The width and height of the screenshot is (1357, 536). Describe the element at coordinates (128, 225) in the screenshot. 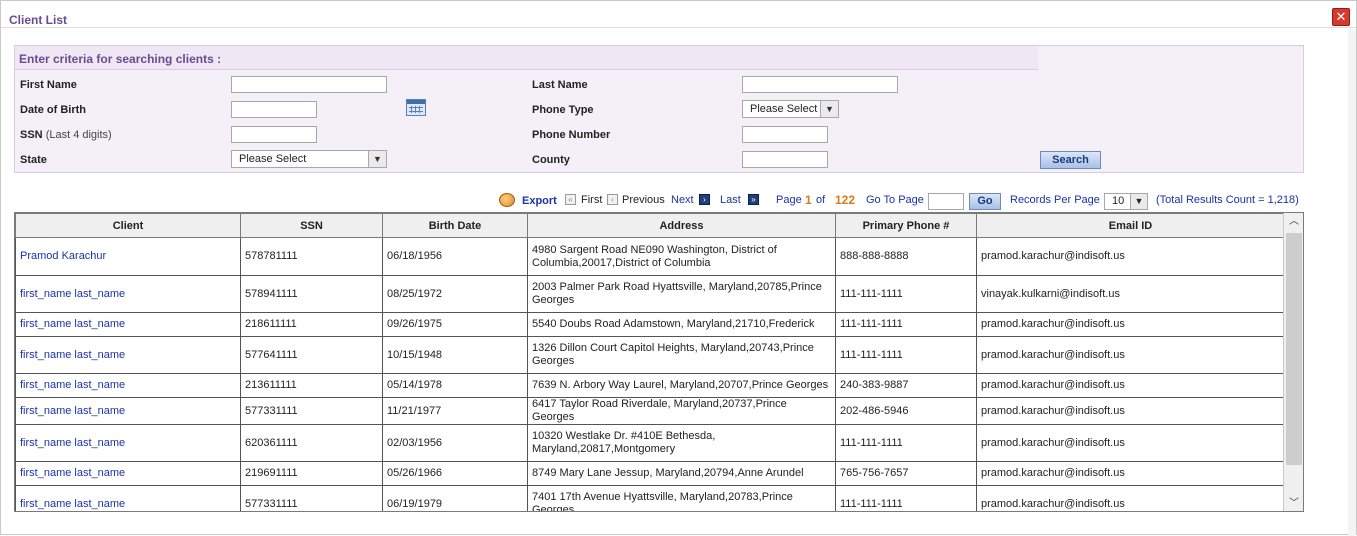

I see `column-header-client: Client` at that location.